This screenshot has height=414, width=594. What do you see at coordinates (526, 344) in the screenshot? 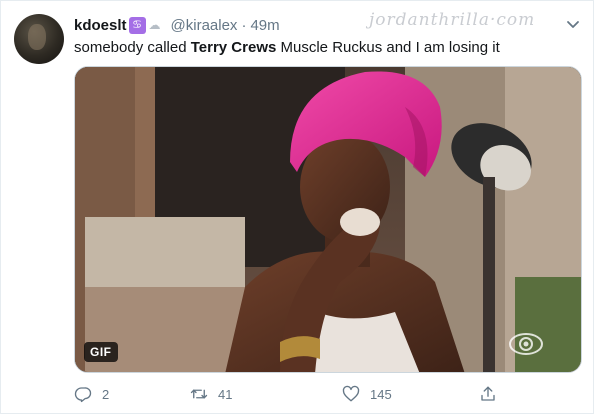
I see `cbs-eye-logo` at bounding box center [526, 344].